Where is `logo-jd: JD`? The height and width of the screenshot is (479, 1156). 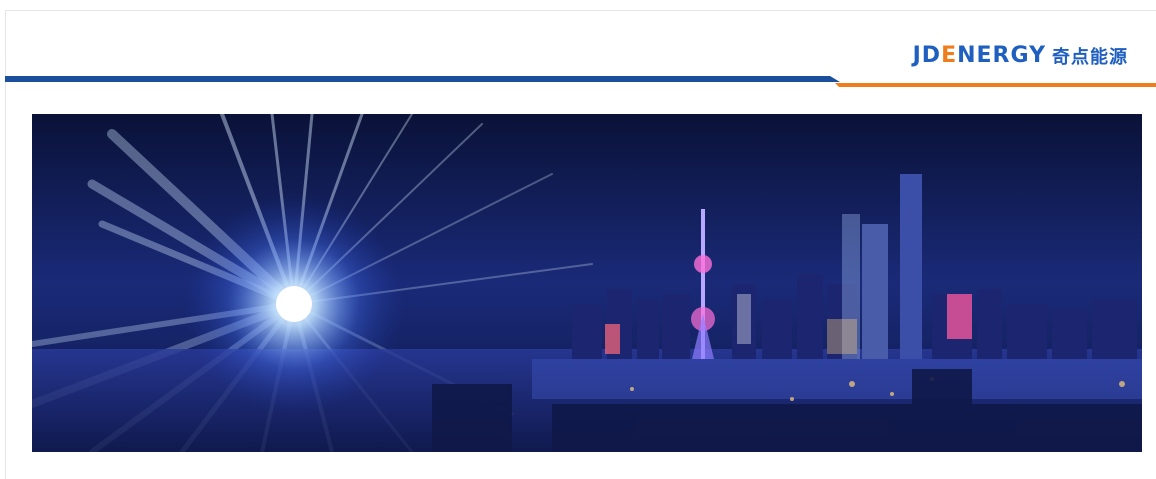
logo-jd: JD is located at coordinates (927, 55).